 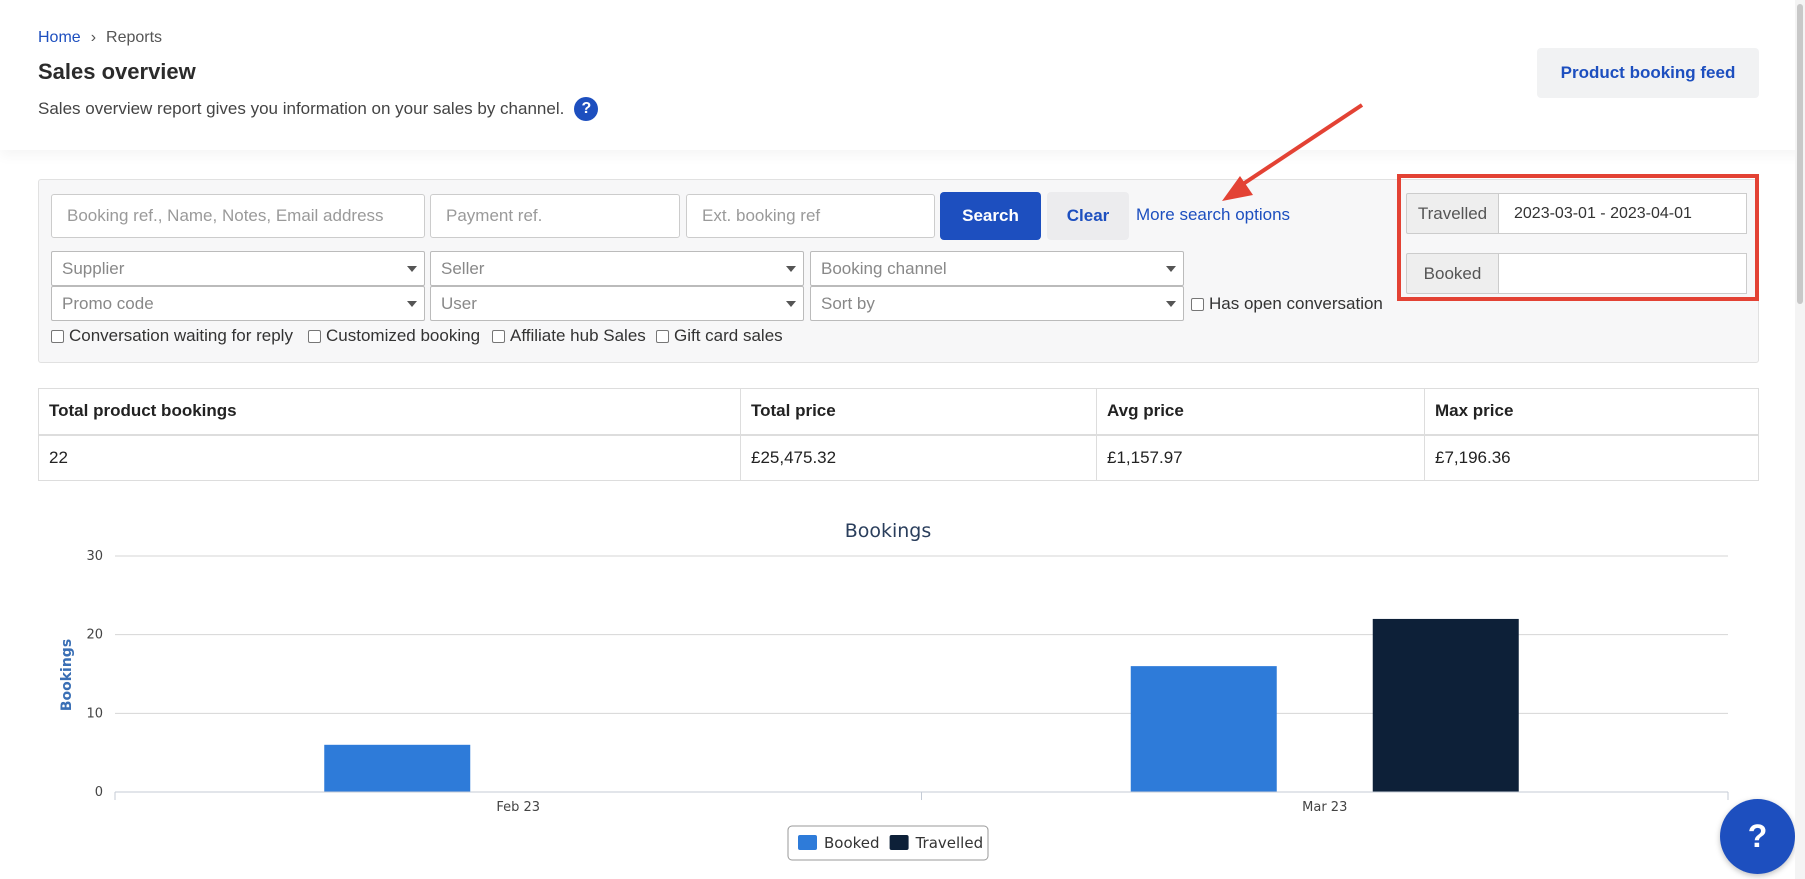 I want to click on scrollbar-thumb, so click(x=1800, y=154).